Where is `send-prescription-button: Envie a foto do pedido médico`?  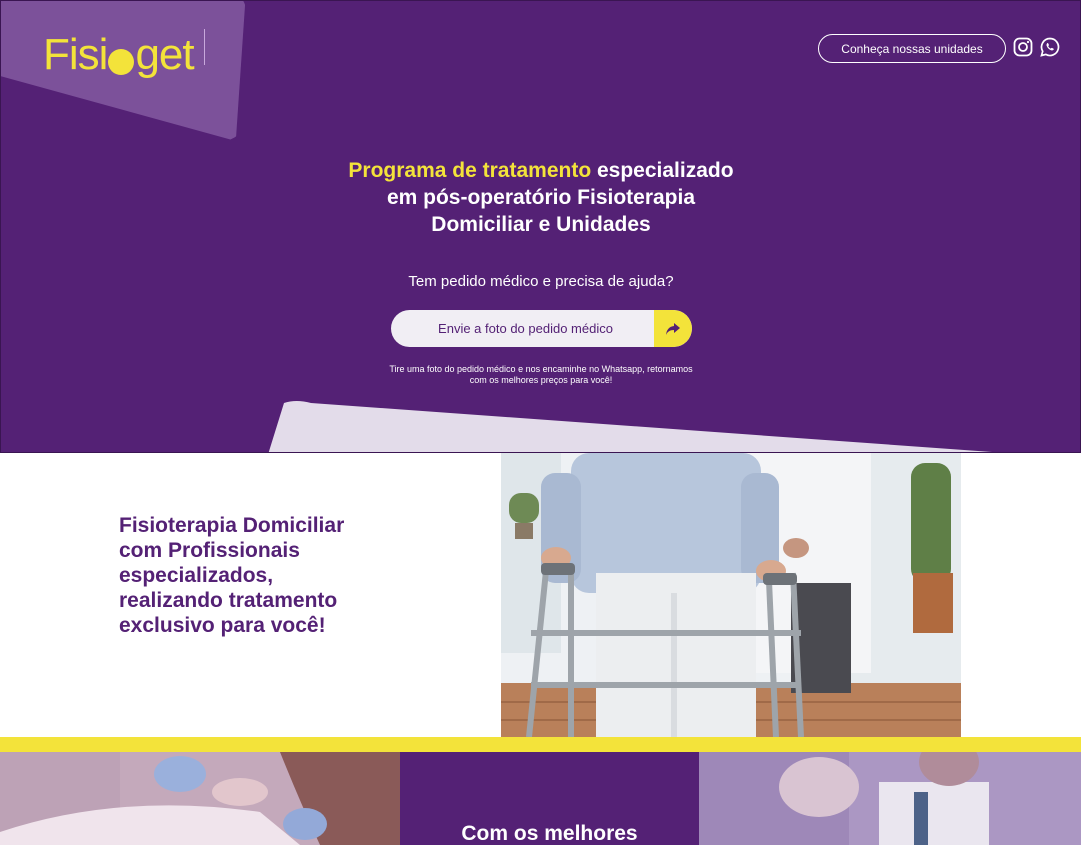
send-prescription-button: Envie a foto do pedido médico is located at coordinates (541, 328).